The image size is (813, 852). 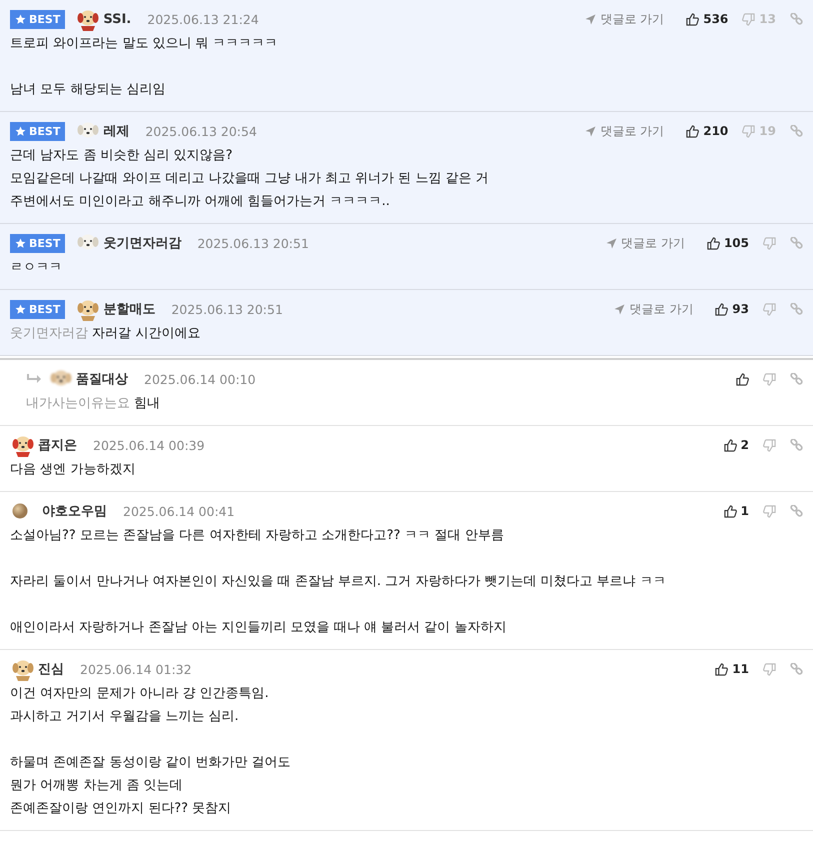 I want to click on like-button: 105, so click(x=727, y=243).